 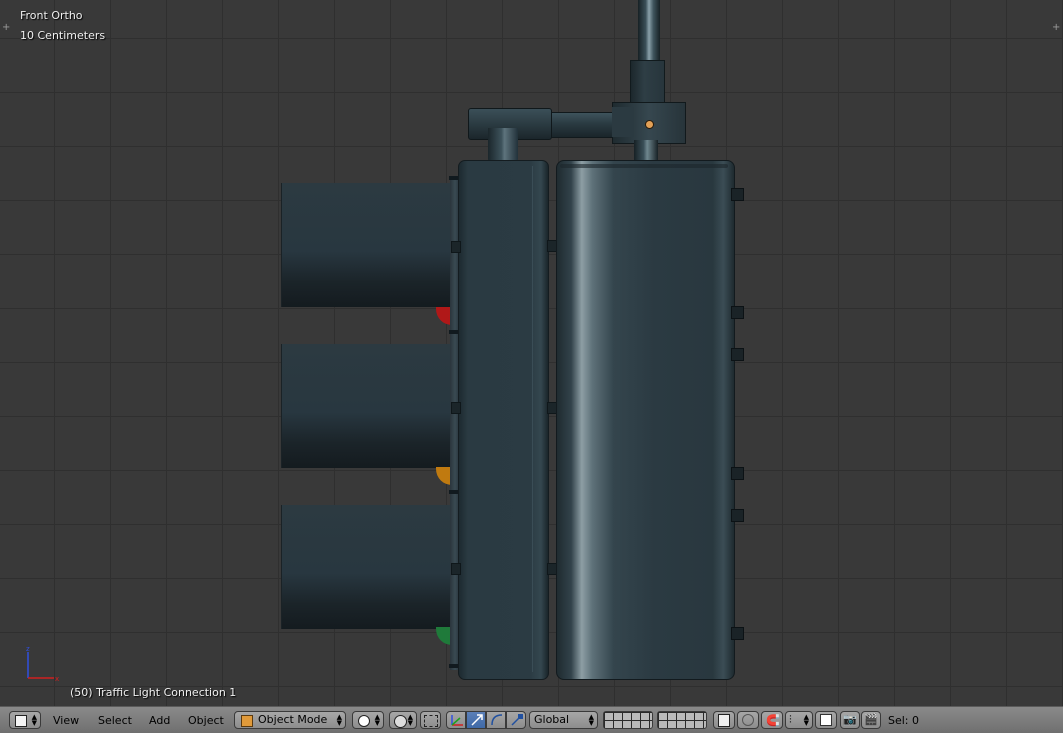 I want to click on pole-collar-mesh, so click(x=647, y=83).